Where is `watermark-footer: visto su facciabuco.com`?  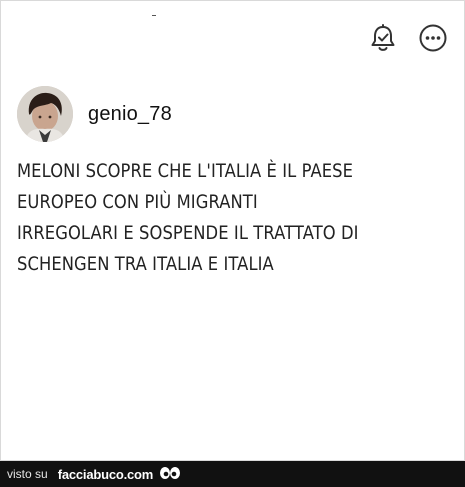
watermark-footer: visto su facciabuco.com is located at coordinates (232, 474).